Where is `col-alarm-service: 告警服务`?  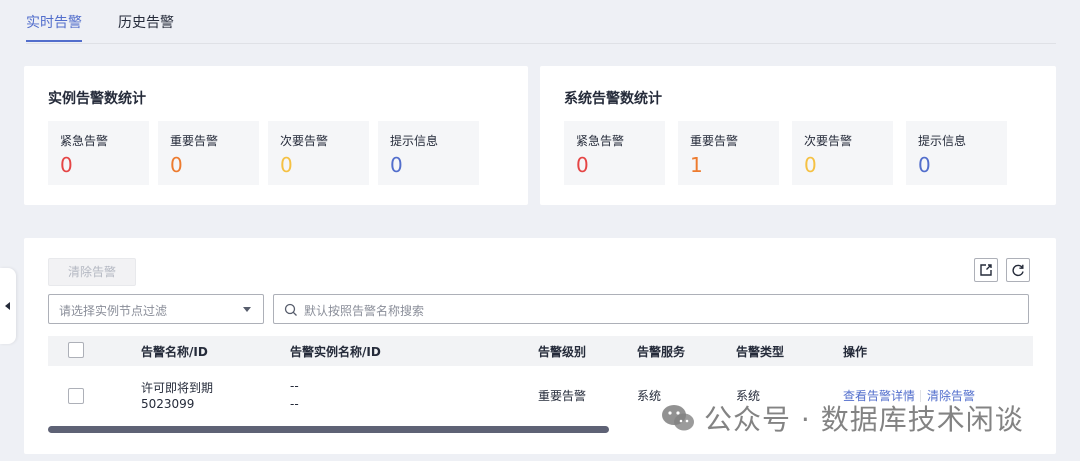
col-alarm-service: 告警服务 is located at coordinates (661, 352).